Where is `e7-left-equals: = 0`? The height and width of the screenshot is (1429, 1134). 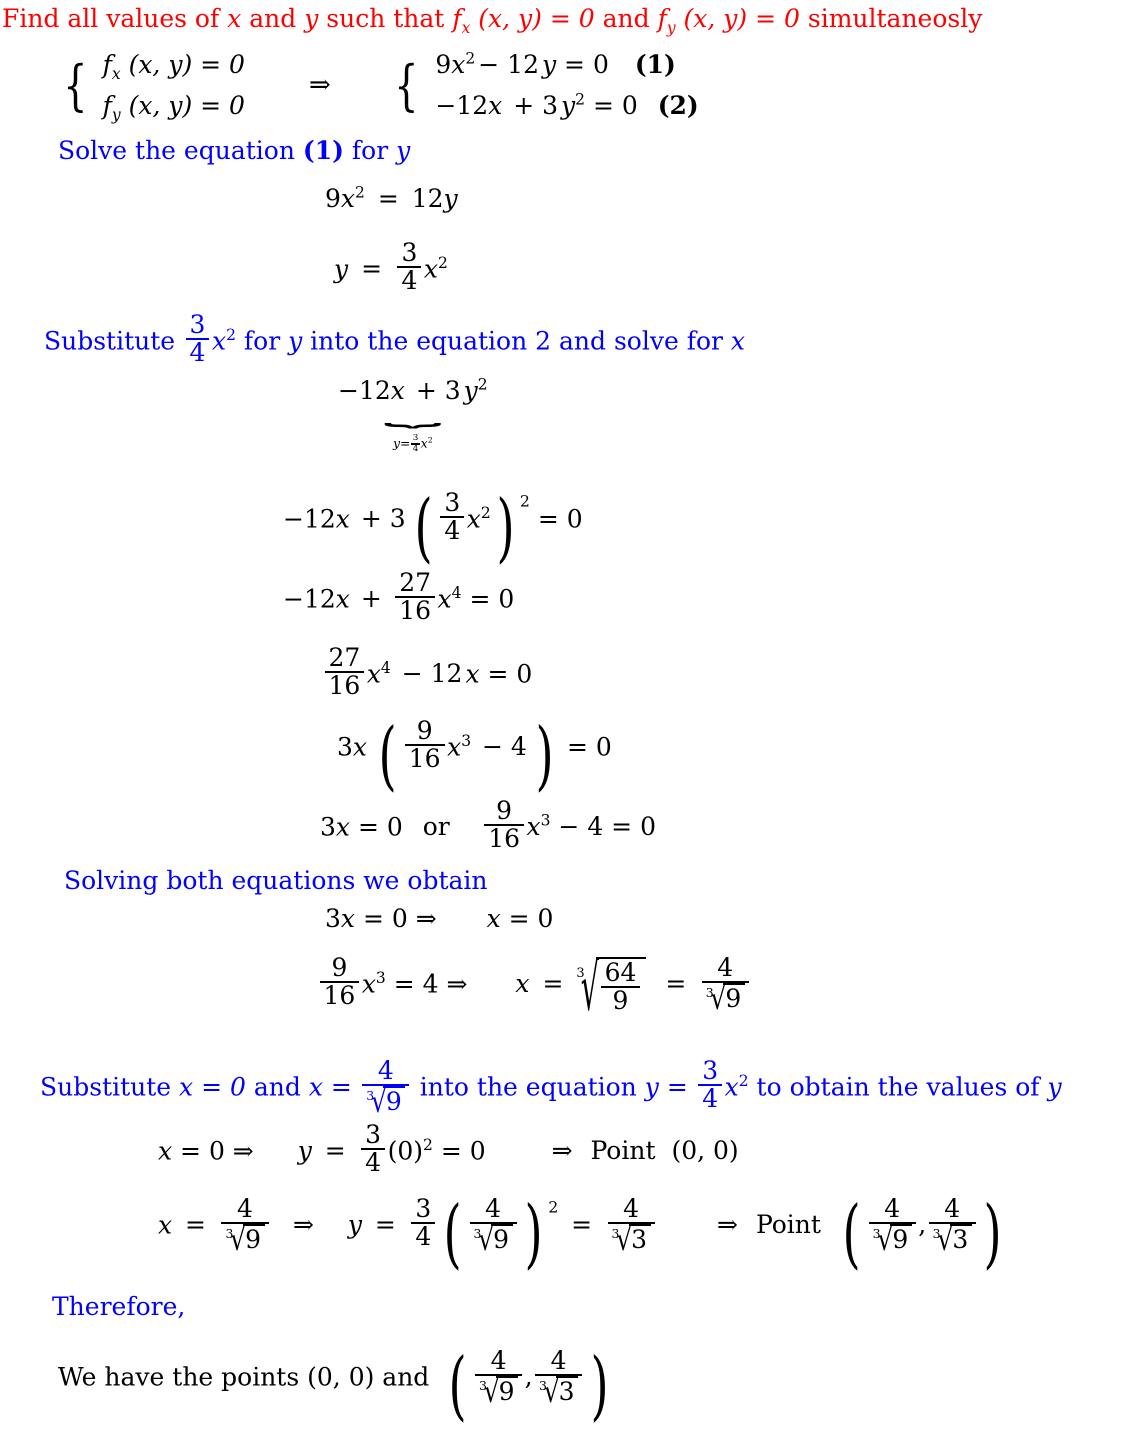
e7-left-equals: = 0 is located at coordinates (376, 827).